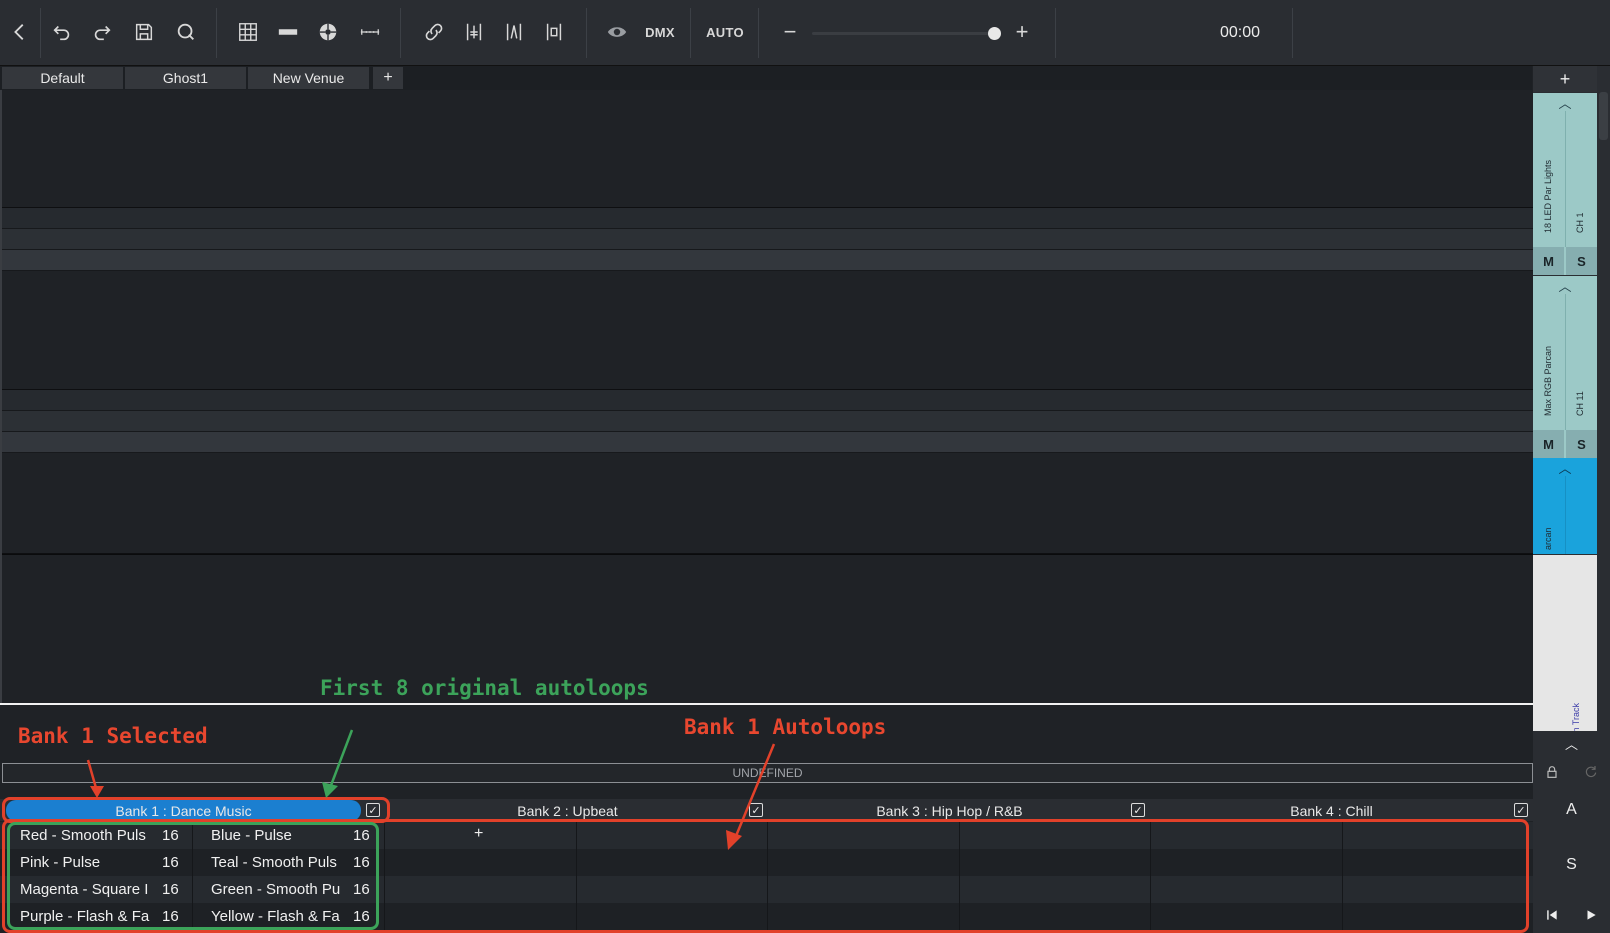  Describe the element at coordinates (767, 773) in the screenshot. I see `undefined-lane: UNDEFINED` at that location.